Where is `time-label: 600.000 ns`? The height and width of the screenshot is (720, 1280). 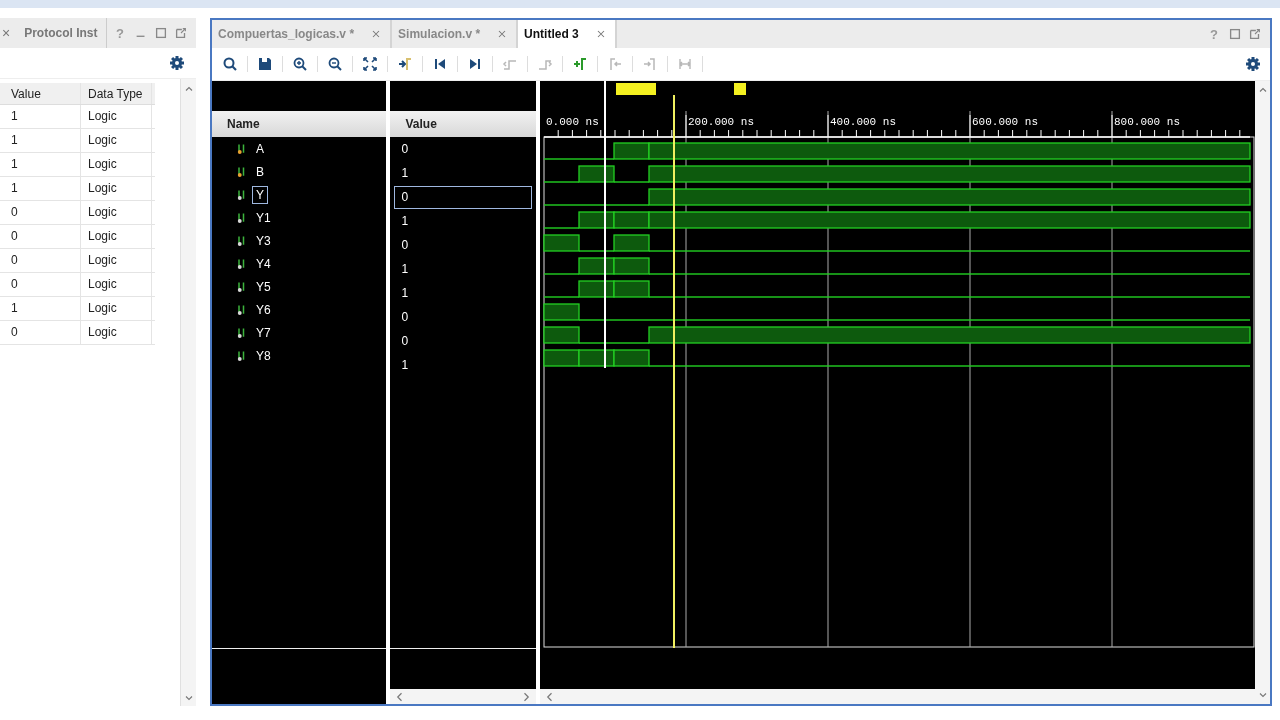 time-label: 600.000 ns is located at coordinates (1005, 122).